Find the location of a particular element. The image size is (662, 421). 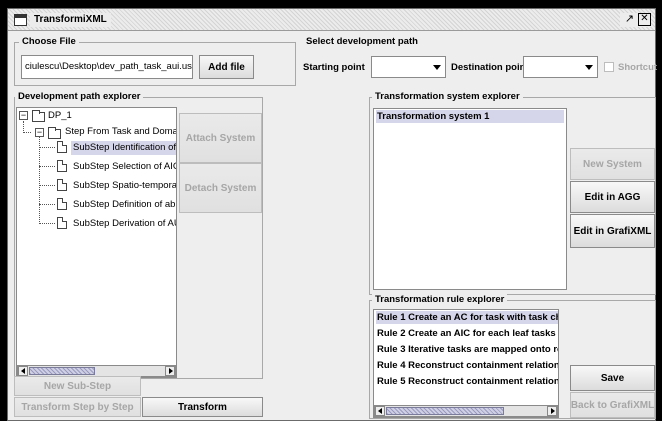

back-to-grafixml-button: Back to GrafiXML is located at coordinates (612, 405).